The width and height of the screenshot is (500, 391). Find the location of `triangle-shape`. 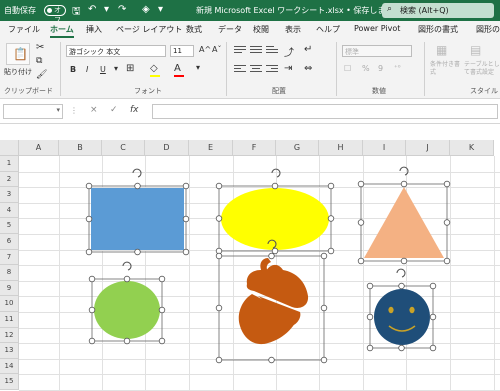

triangle-shape is located at coordinates (404, 222).